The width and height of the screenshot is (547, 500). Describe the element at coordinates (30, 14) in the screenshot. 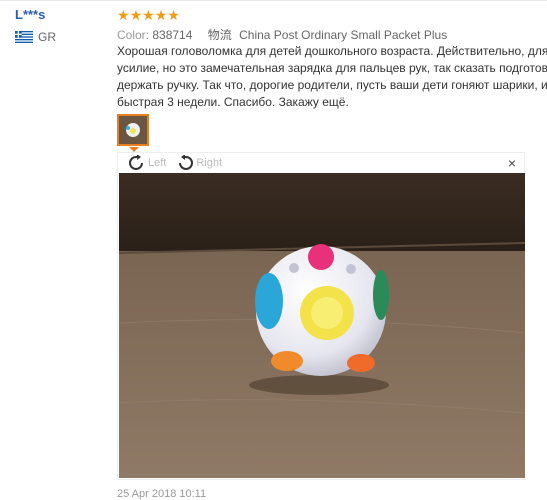

I see `reviewer-name: L***s` at that location.